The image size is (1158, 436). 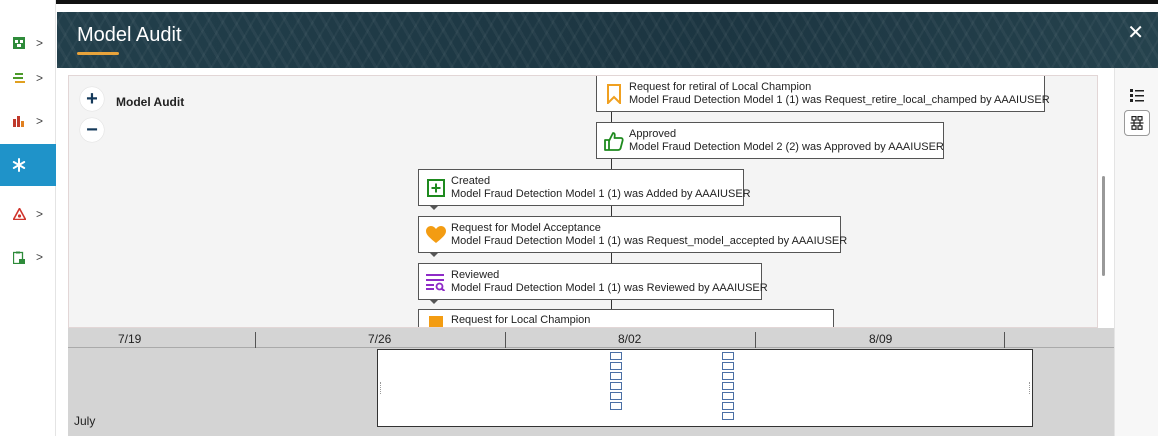 I want to click on thumbs-up-icon, so click(x=614, y=141).